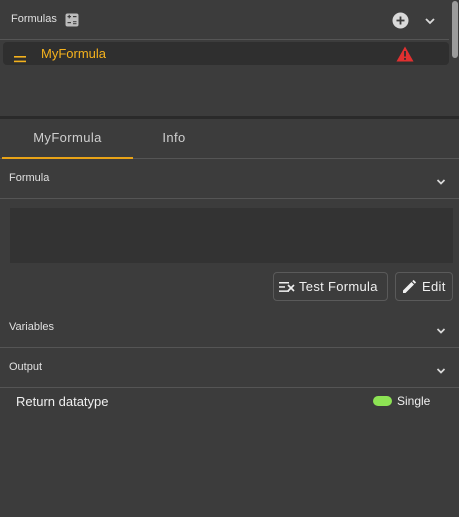 This screenshot has height=517, width=459. What do you see at coordinates (338, 286) in the screenshot?
I see `test-formula-label: Test Formula` at bounding box center [338, 286].